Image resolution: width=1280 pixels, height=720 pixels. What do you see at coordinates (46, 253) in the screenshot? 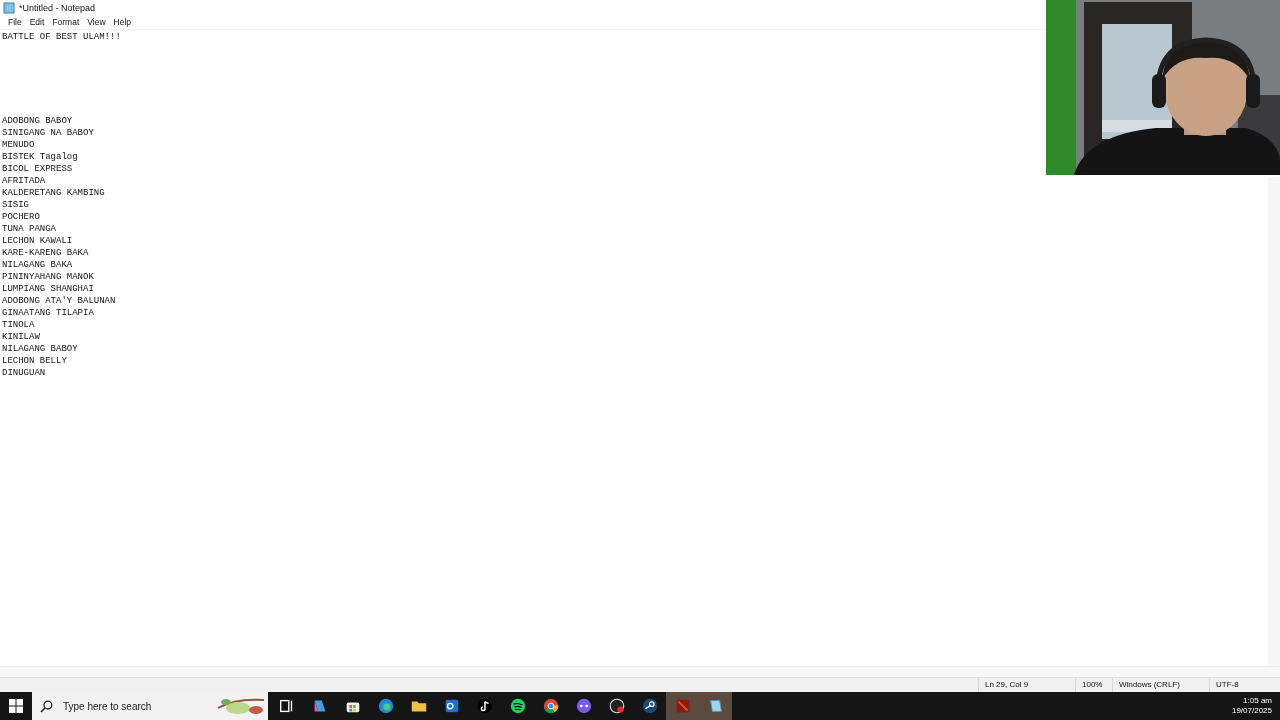
I see `text-line: KARE-KARENG BAKA` at bounding box center [46, 253].